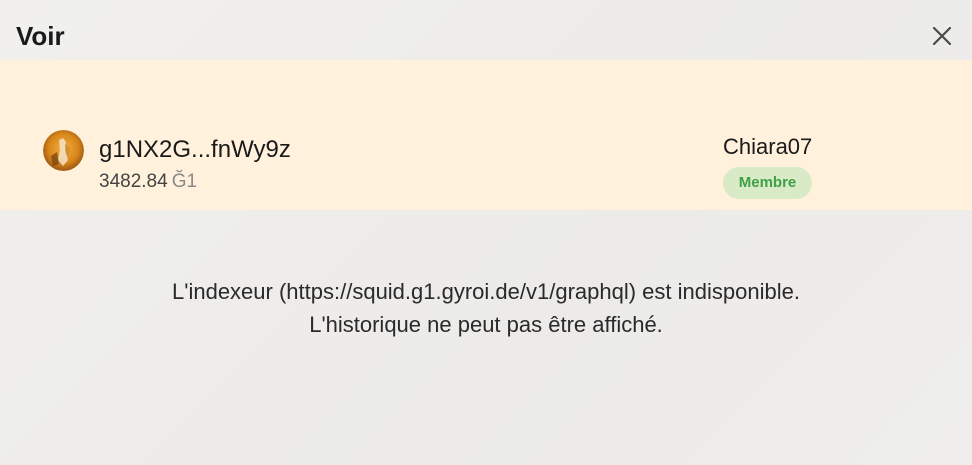 Image resolution: width=972 pixels, height=465 pixels. What do you see at coordinates (133, 181) in the screenshot?
I see `balance-value: 3482.84` at bounding box center [133, 181].